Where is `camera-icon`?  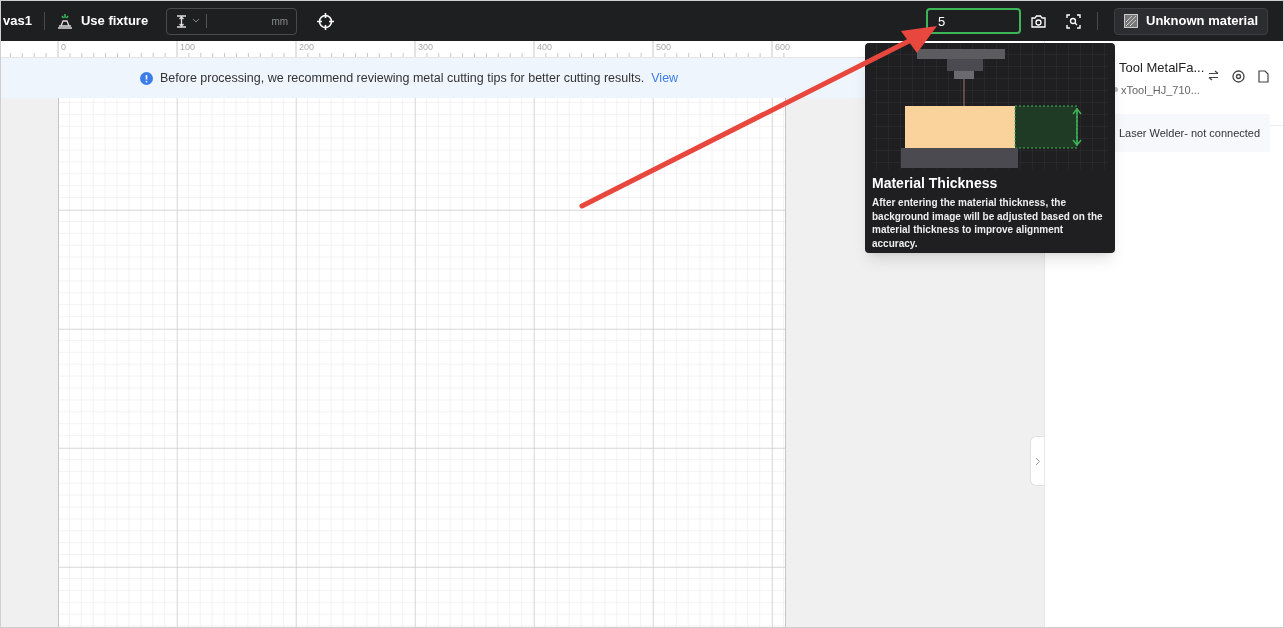 camera-icon is located at coordinates (1039, 21).